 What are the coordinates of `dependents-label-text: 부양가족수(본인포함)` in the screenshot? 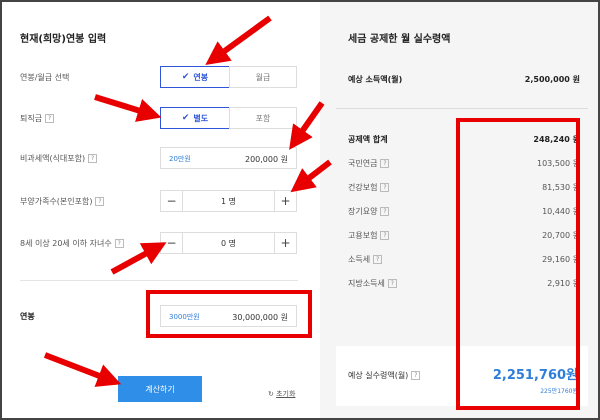 It's located at (56, 201).